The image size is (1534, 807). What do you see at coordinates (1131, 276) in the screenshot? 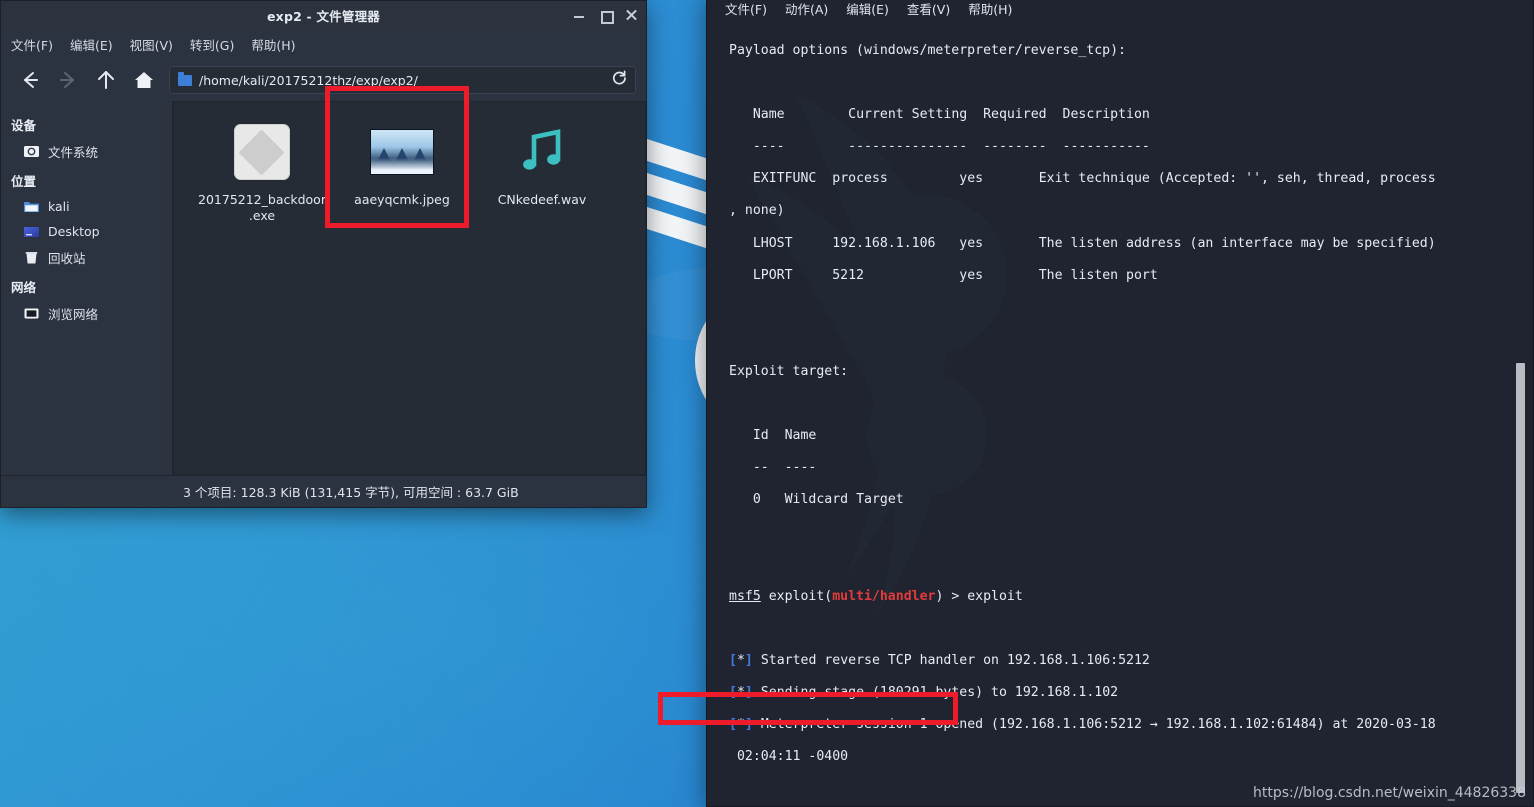
I see `terminal-table-row: LPORT 5212 yes The listen port` at bounding box center [1131, 276].